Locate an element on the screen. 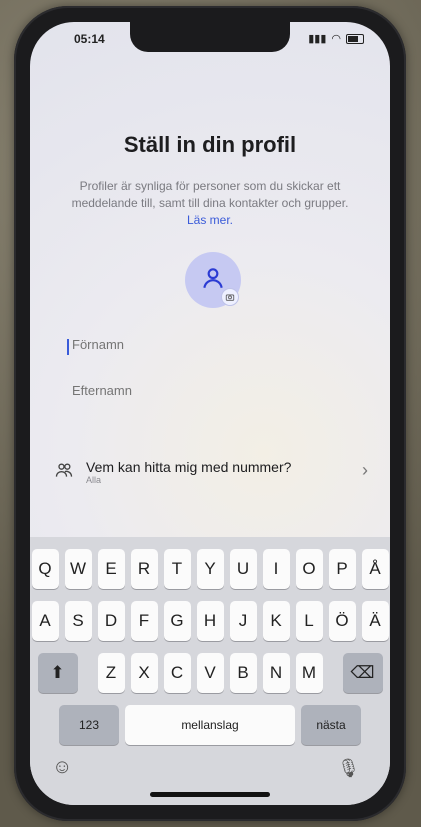 The height and width of the screenshot is (827, 421). avatar-button is located at coordinates (213, 280).